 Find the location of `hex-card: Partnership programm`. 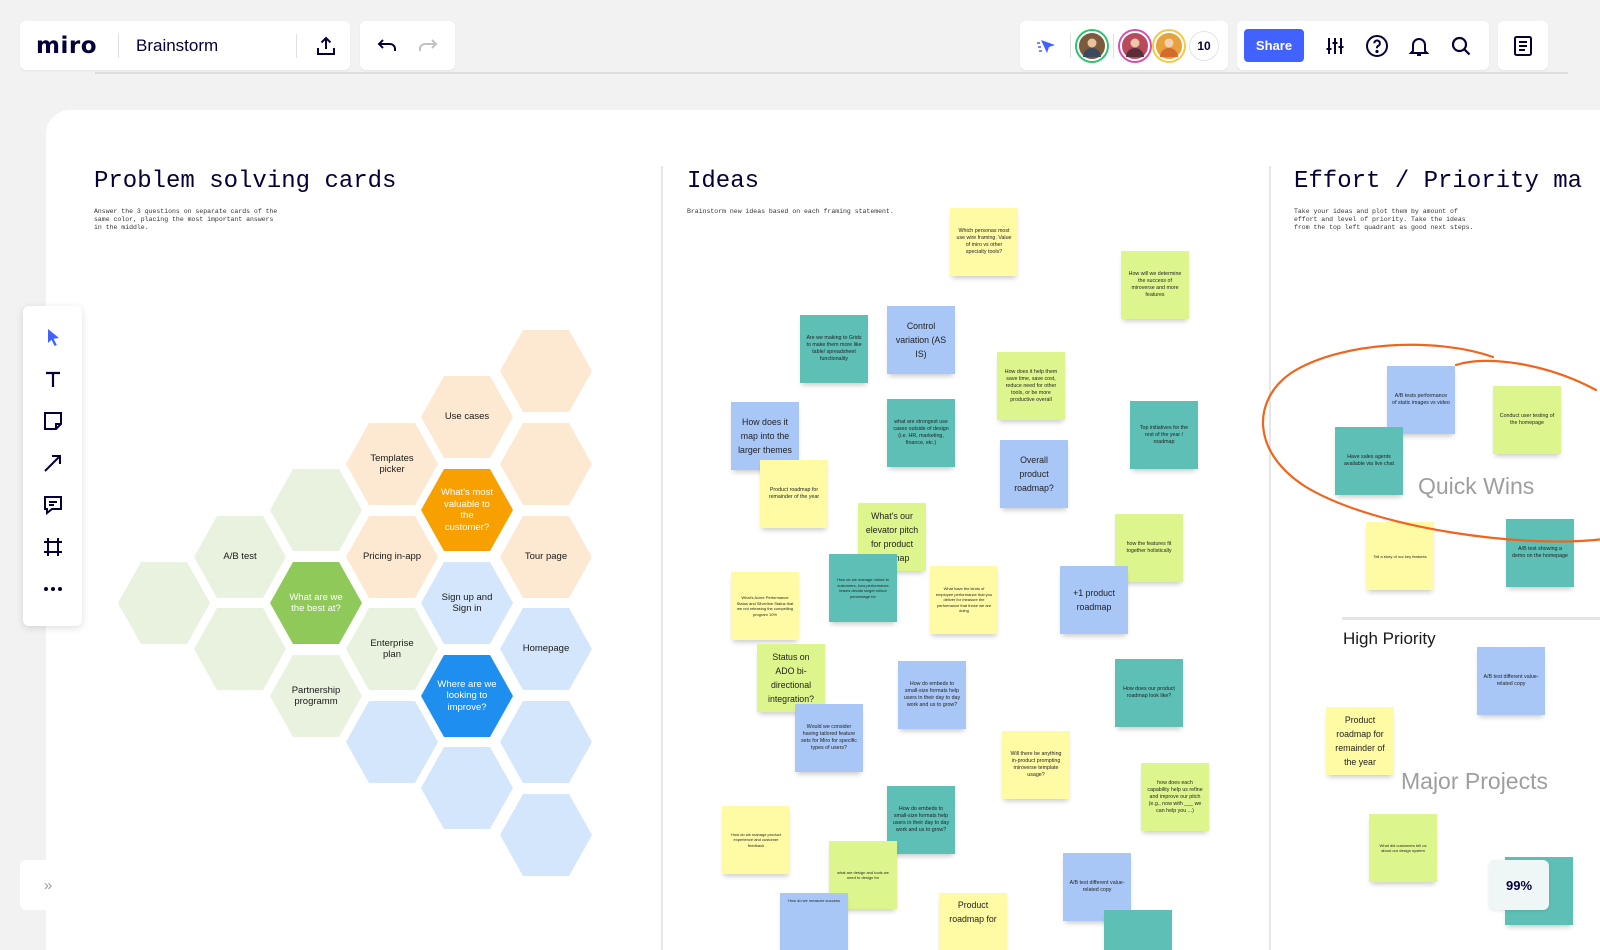

hex-card: Partnership programm is located at coordinates (316, 696).